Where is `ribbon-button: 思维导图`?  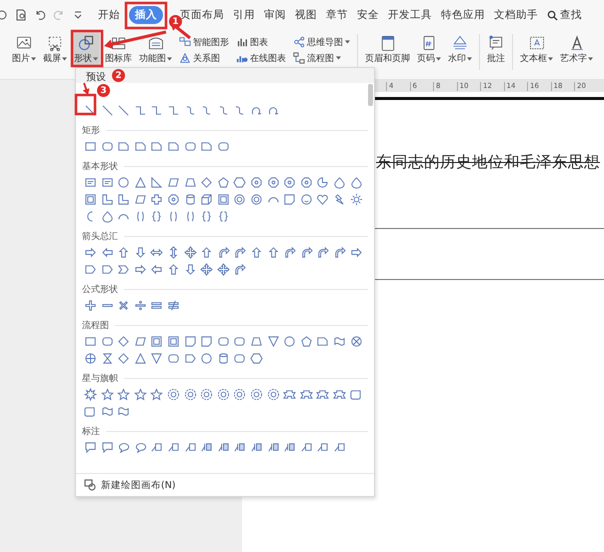
ribbon-button: 思维导图 is located at coordinates (321, 42).